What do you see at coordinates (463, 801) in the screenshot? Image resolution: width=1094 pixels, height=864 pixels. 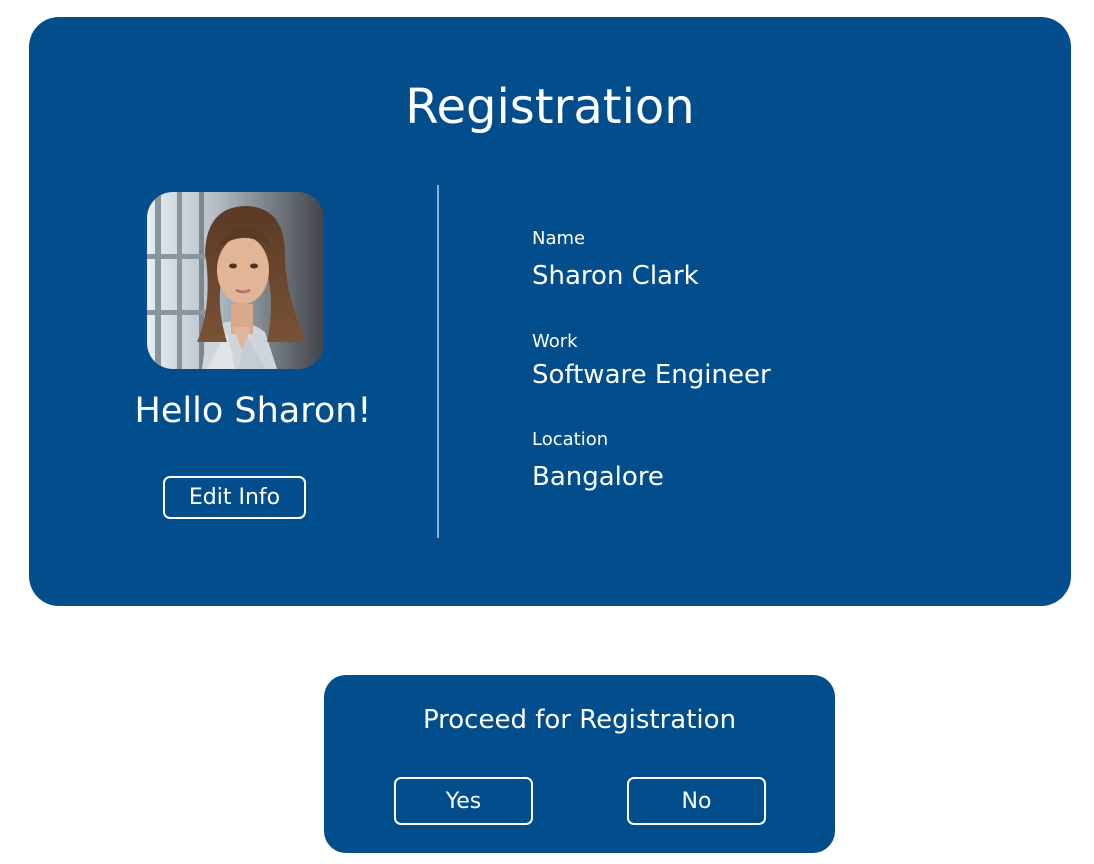 I see `yes-button: Yes` at bounding box center [463, 801].